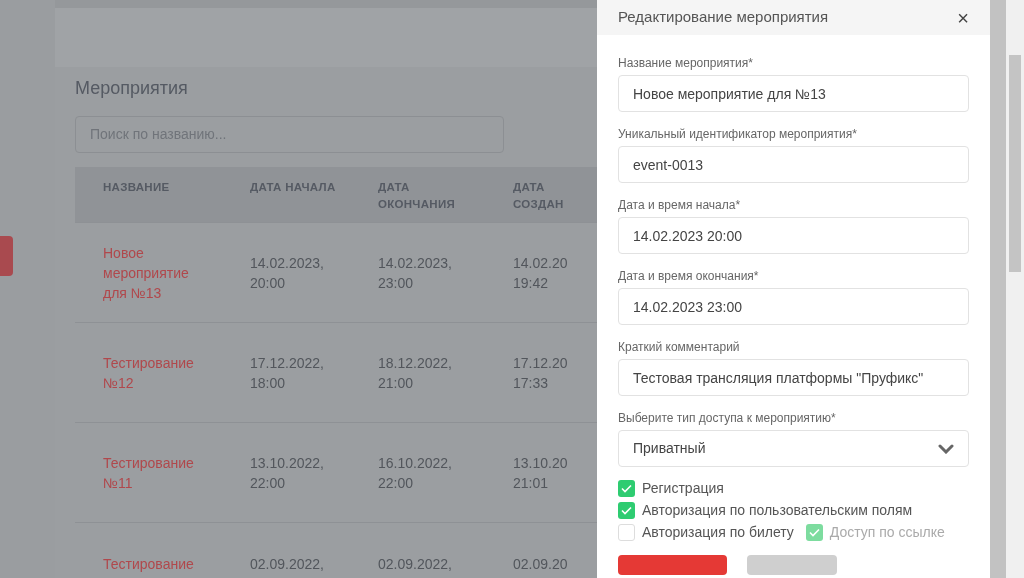 Image resolution: width=1024 pixels, height=578 pixels. I want to click on select-field: Приватный, so click(793, 448).